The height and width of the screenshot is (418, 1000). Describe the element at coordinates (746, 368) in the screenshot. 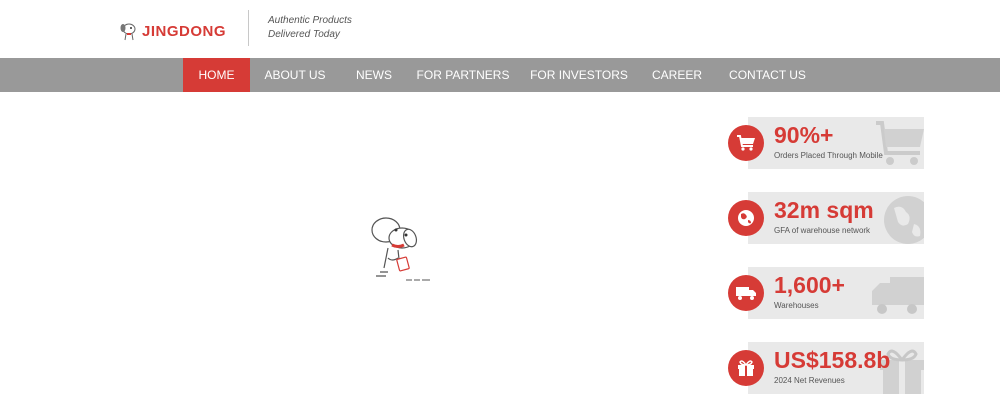

I see `gift-icon` at that location.